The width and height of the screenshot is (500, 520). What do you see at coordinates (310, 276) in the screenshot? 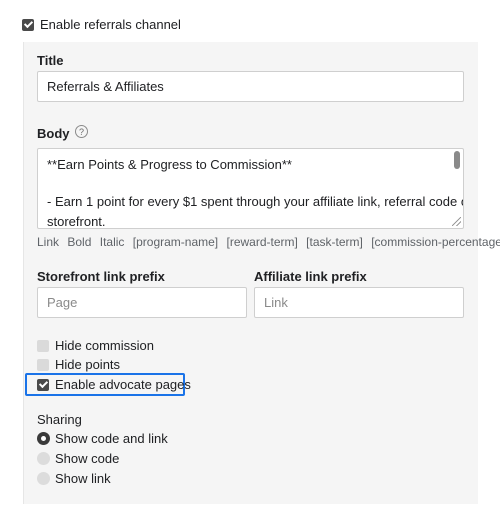
I see `affiliate-prefix-label: Affiliate link prefix` at bounding box center [310, 276].